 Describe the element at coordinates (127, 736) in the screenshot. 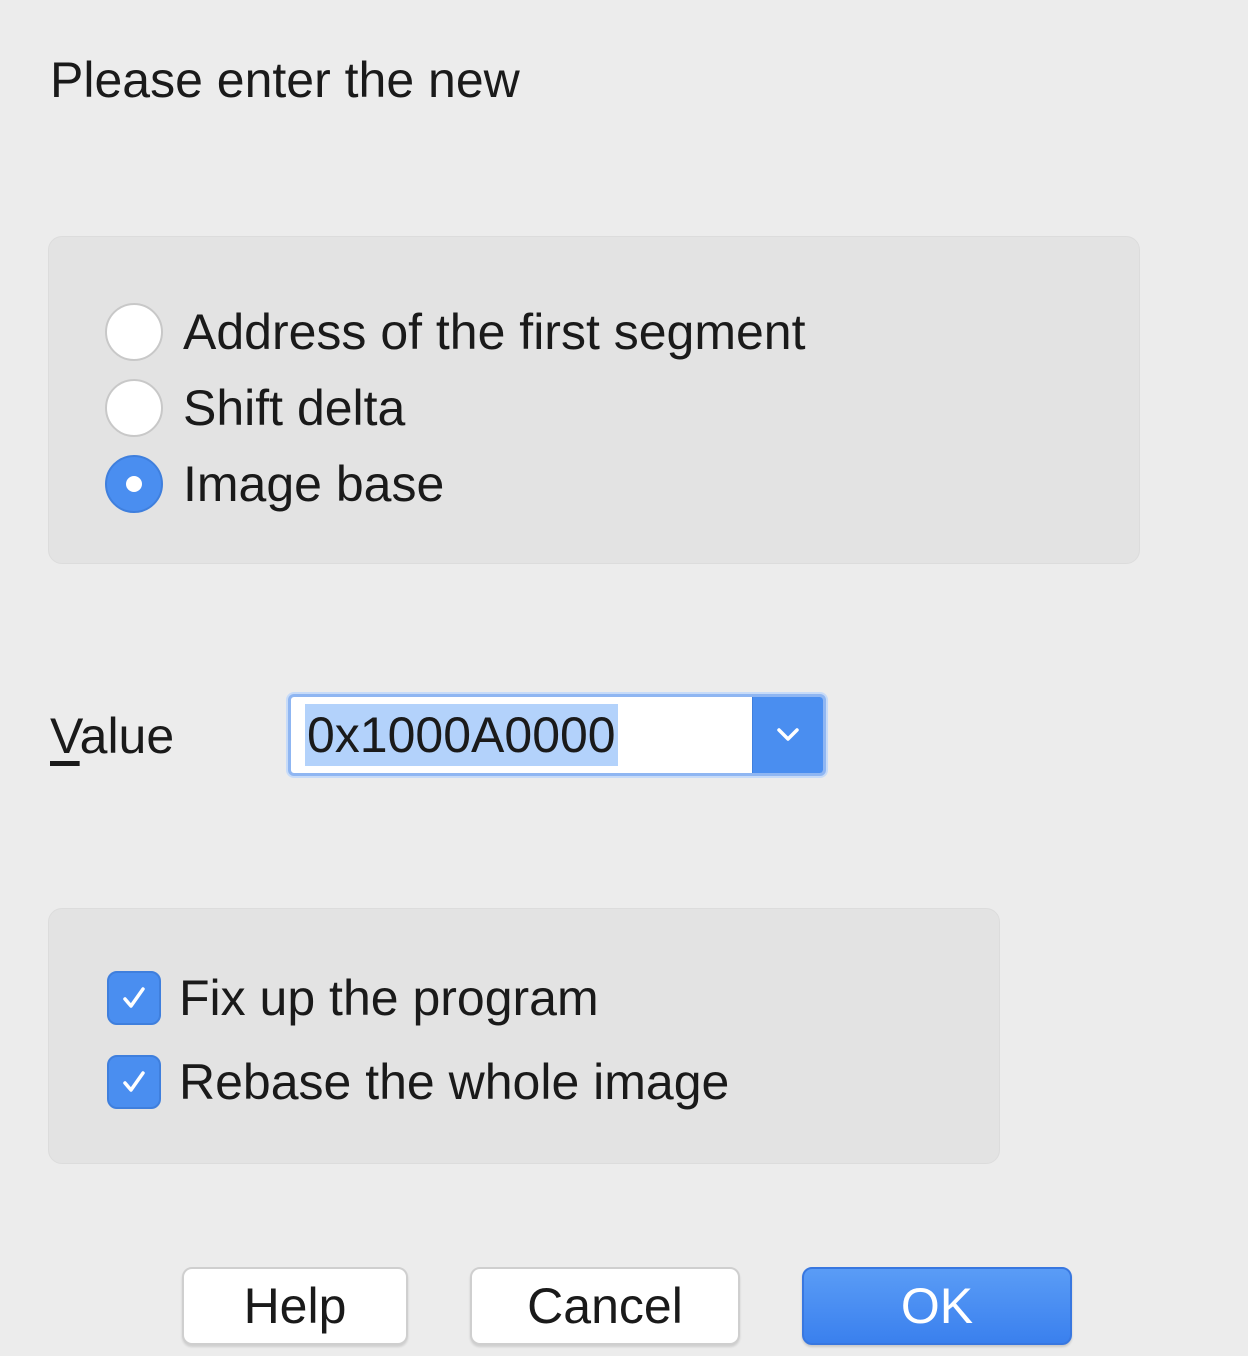

I see `value-label-rest: alue` at that location.